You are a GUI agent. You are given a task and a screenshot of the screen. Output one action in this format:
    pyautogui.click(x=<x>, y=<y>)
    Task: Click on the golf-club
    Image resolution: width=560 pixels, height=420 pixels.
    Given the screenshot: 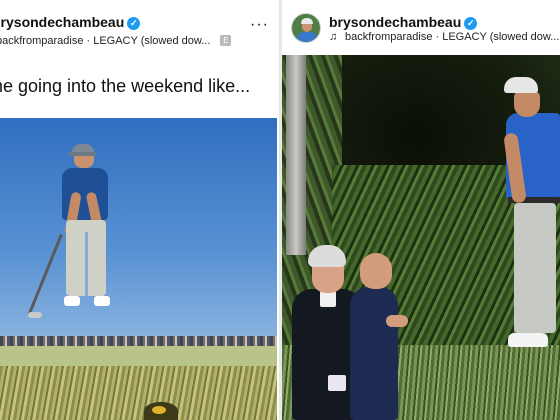 What is the action you would take?
    pyautogui.click(x=45, y=274)
    